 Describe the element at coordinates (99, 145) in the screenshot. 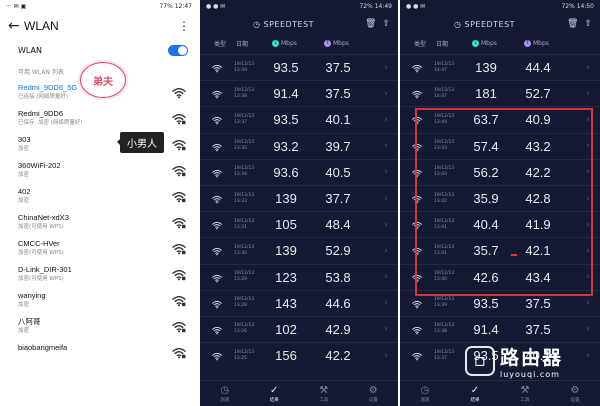

I see `network-item: 303 加密` at that location.